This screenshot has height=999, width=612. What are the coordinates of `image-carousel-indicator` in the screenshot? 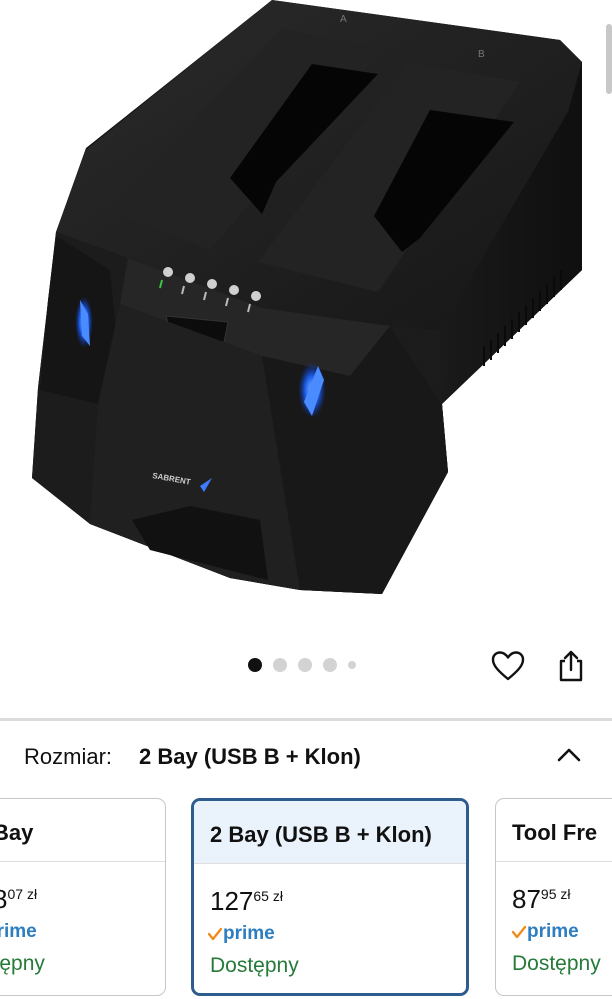 It's located at (302, 665).